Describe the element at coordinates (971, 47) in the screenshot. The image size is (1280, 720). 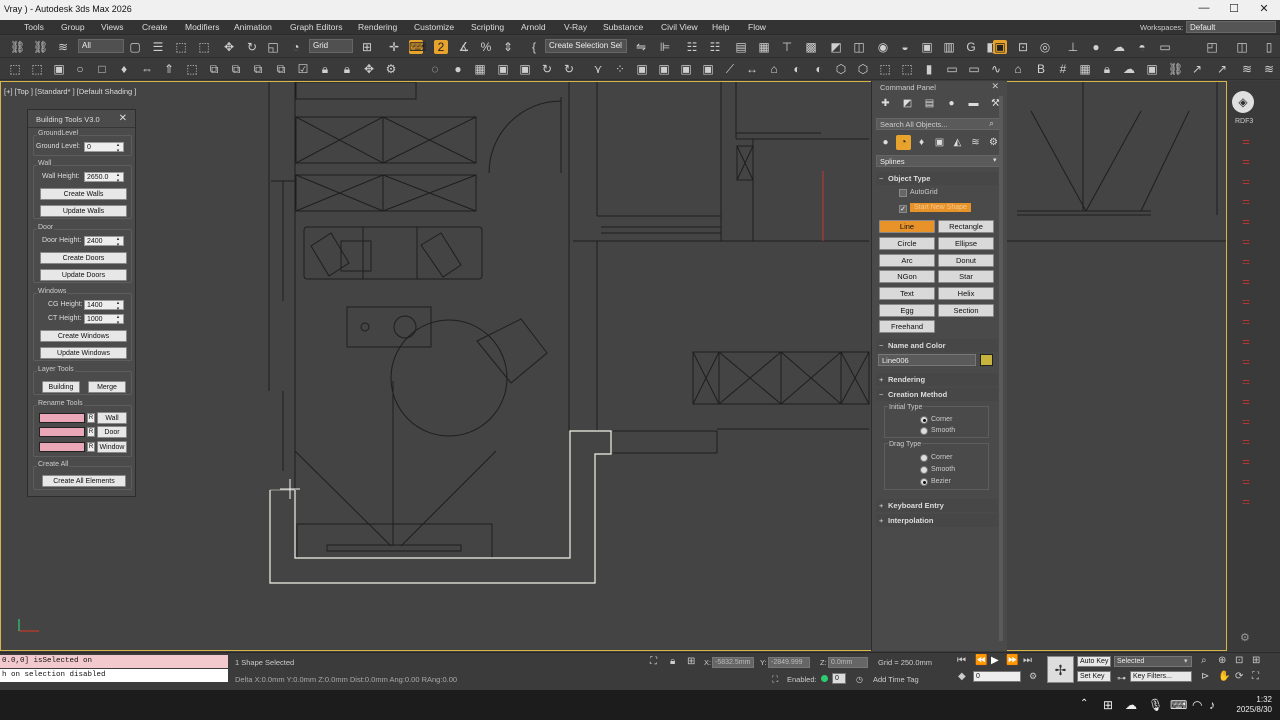
I see `vray-toolbar-icon: G` at that location.